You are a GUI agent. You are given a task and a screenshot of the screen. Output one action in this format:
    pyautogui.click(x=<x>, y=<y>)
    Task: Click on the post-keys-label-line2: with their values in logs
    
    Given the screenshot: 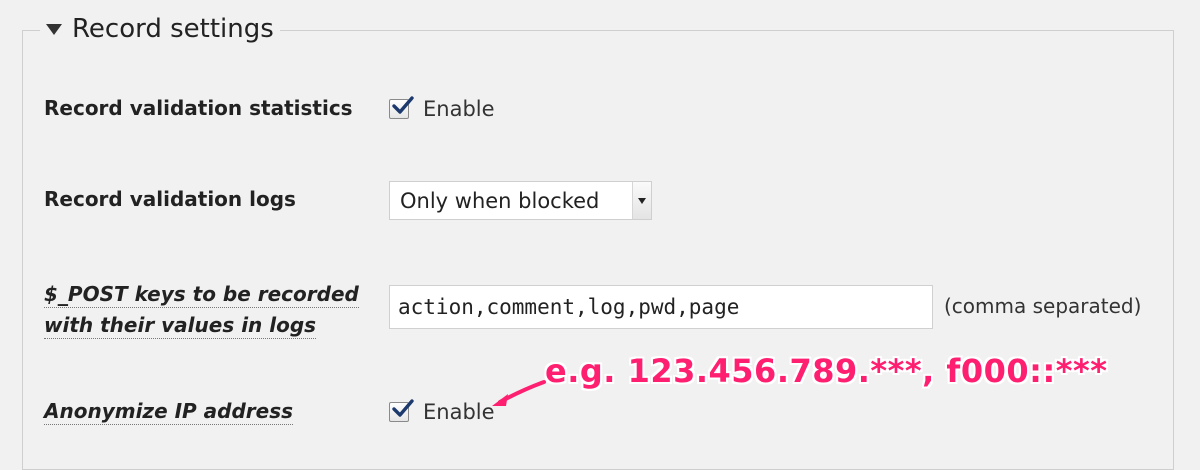 What is the action you would take?
    pyautogui.click(x=180, y=326)
    